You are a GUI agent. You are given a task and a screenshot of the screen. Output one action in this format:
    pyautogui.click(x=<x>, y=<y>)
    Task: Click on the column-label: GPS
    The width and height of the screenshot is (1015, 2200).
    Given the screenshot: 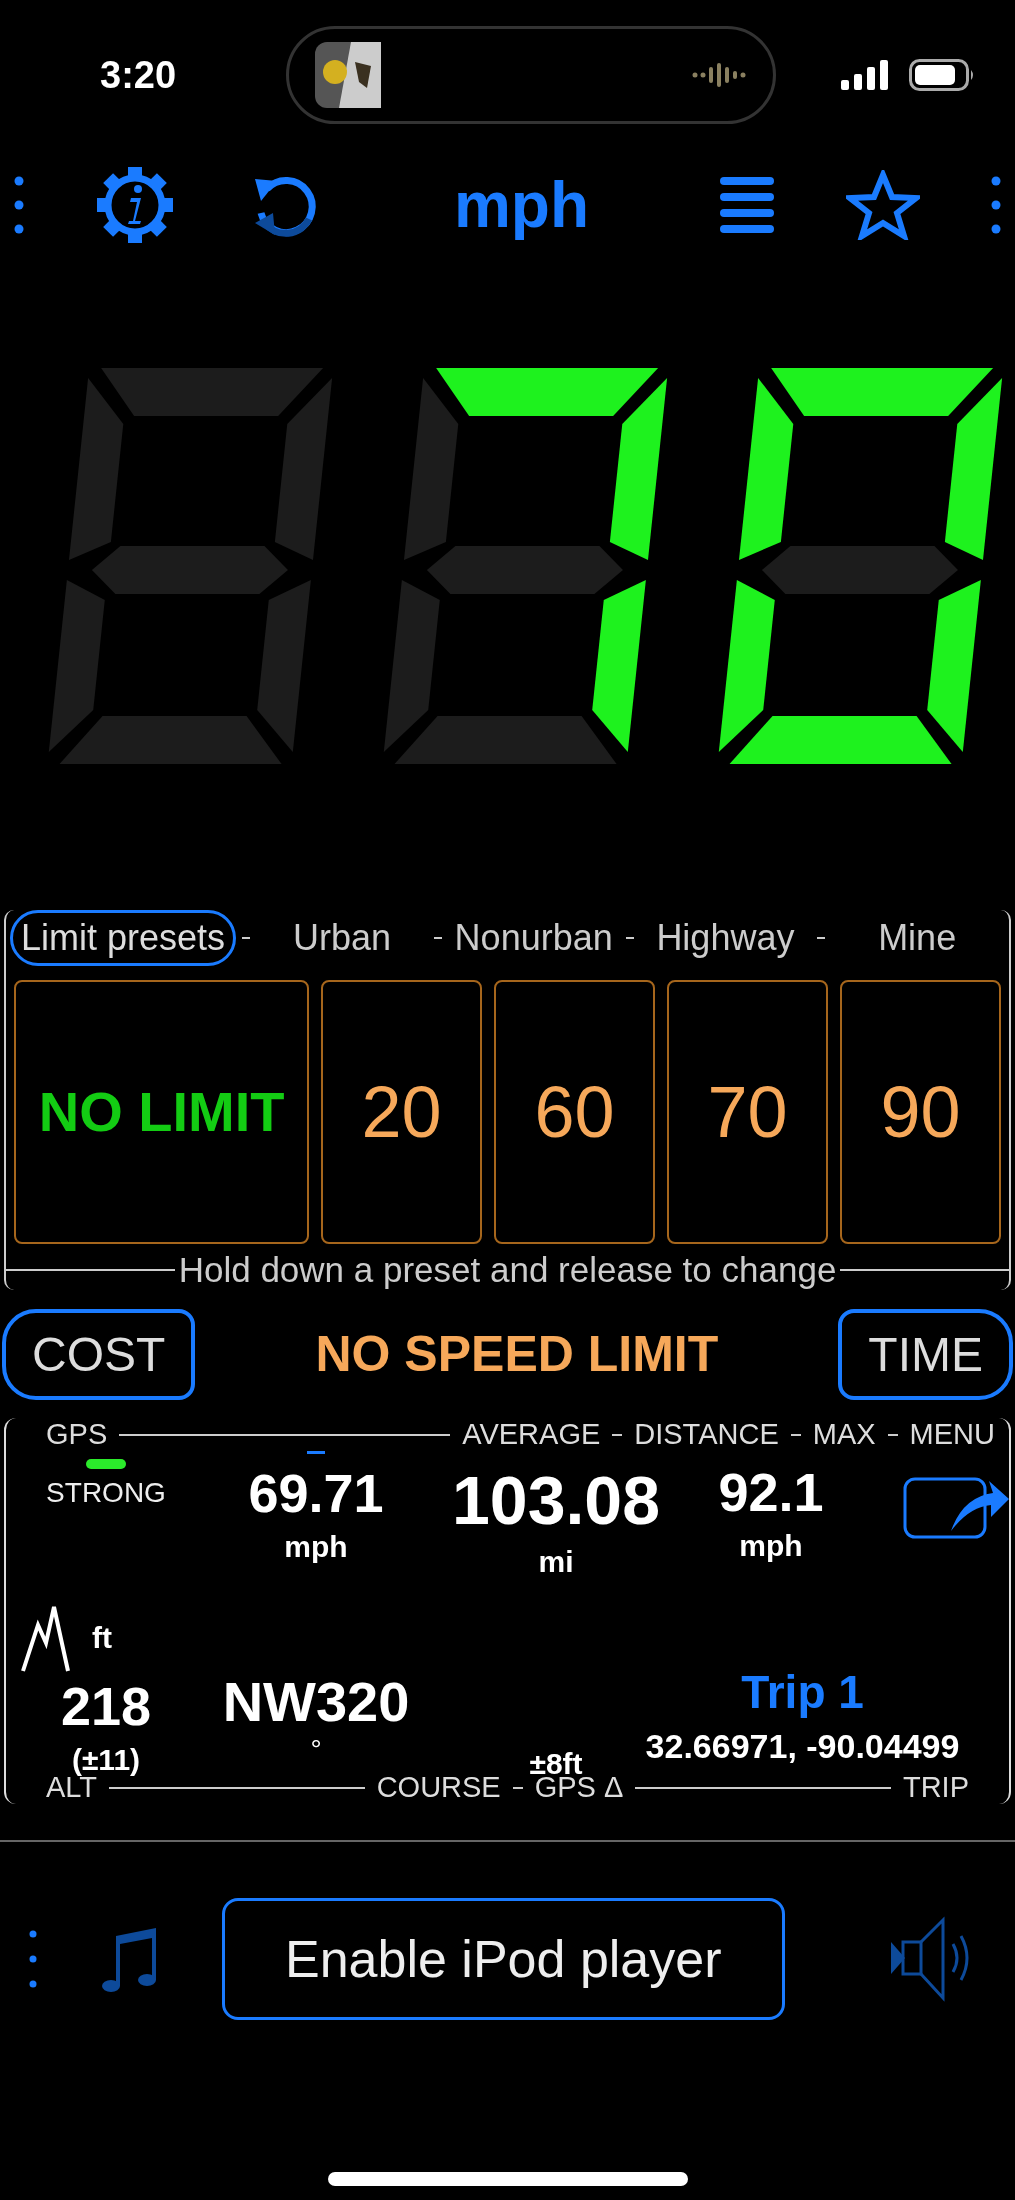 What is the action you would take?
    pyautogui.click(x=77, y=1434)
    